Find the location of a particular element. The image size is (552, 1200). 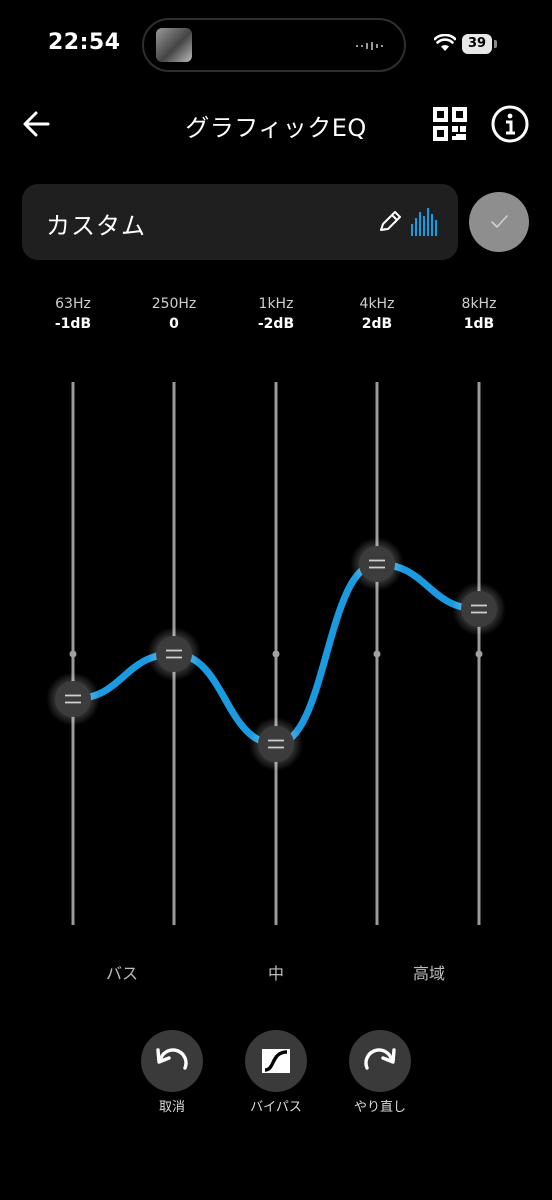

now-playing-thumbnail is located at coordinates (174, 45).